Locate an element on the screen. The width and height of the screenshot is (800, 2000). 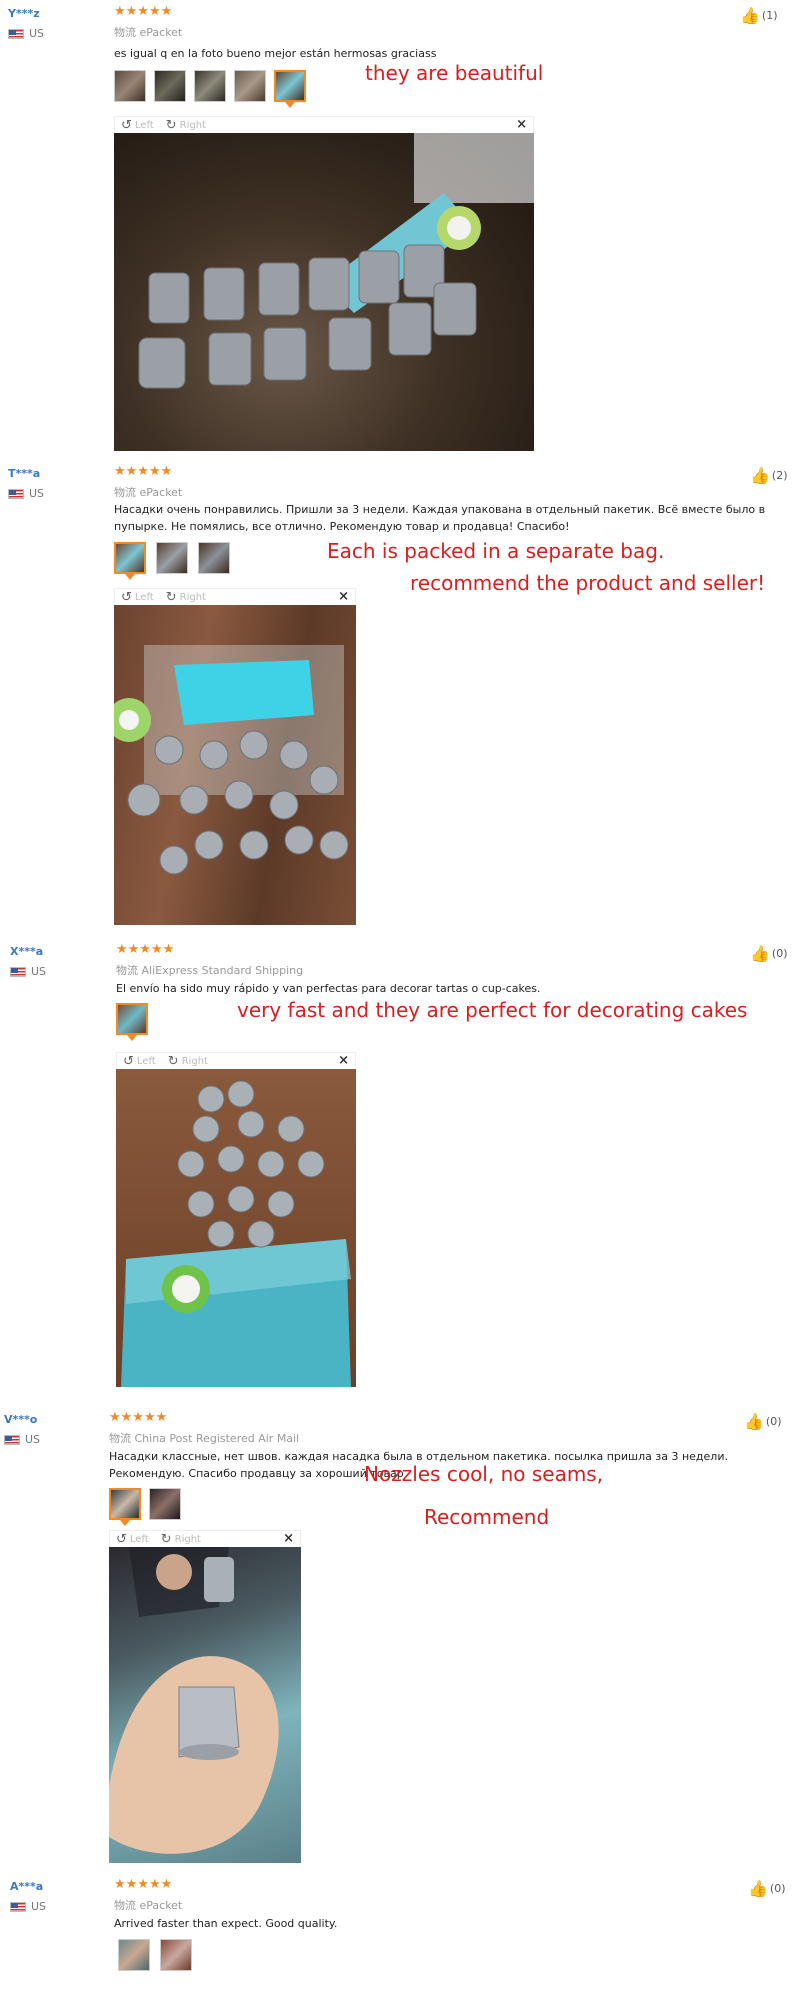
annotation-text: they are beautiful is located at coordinates (454, 73).